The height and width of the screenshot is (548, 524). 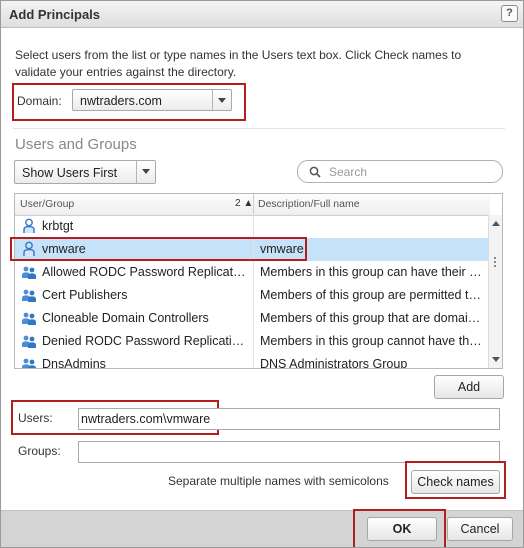 I want to click on groups-field, so click(x=289, y=452).